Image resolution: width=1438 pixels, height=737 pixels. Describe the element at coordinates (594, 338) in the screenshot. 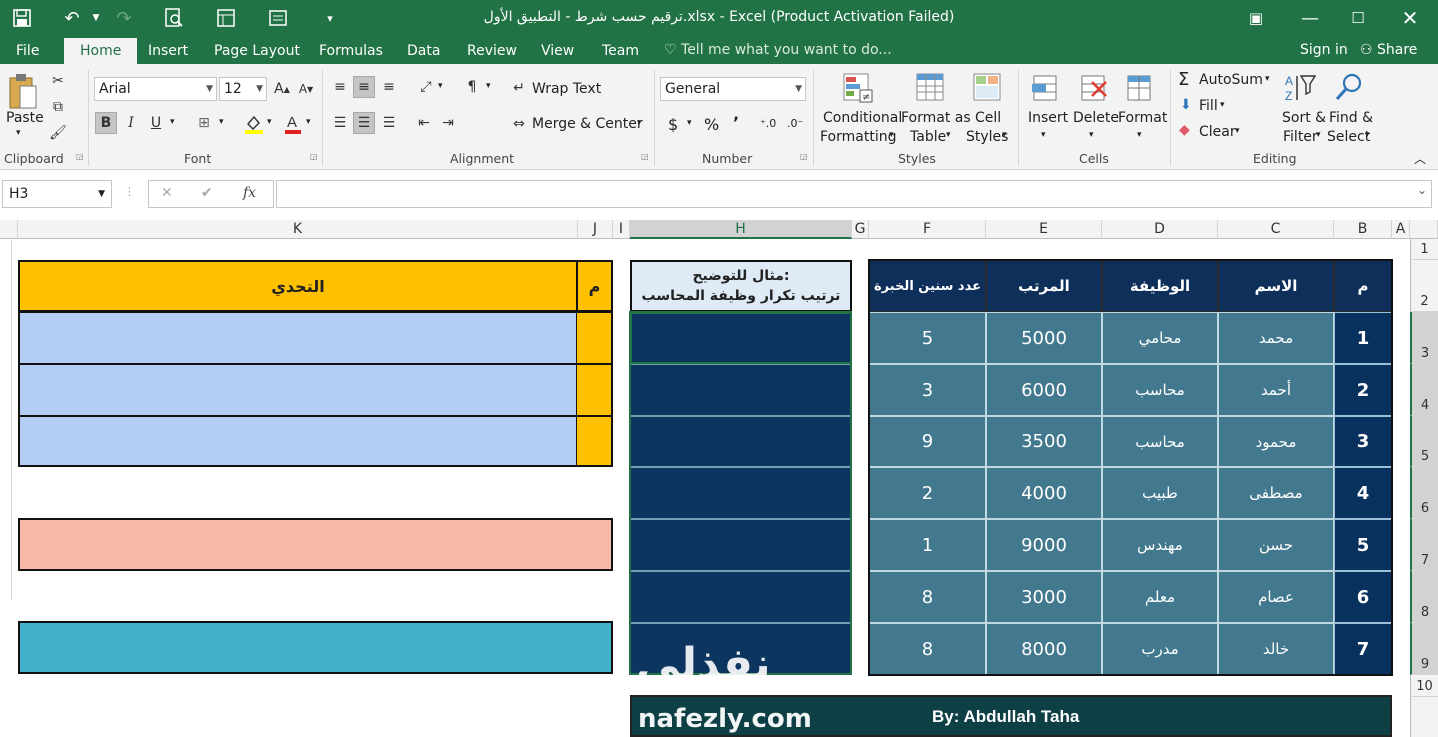

I see `challenge-num-cell` at that location.